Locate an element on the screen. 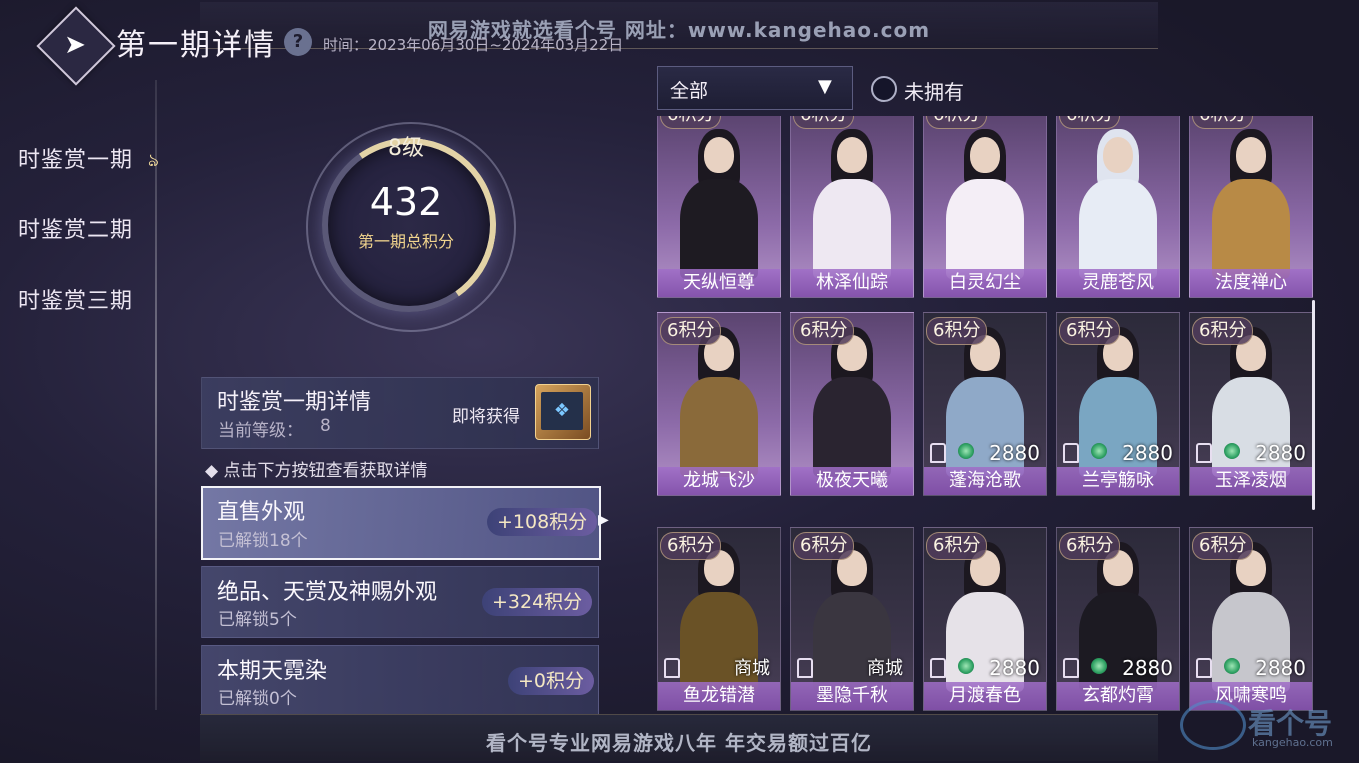 Image resolution: width=1359 pixels, height=763 pixels. total-score: 432 is located at coordinates (406, 202).